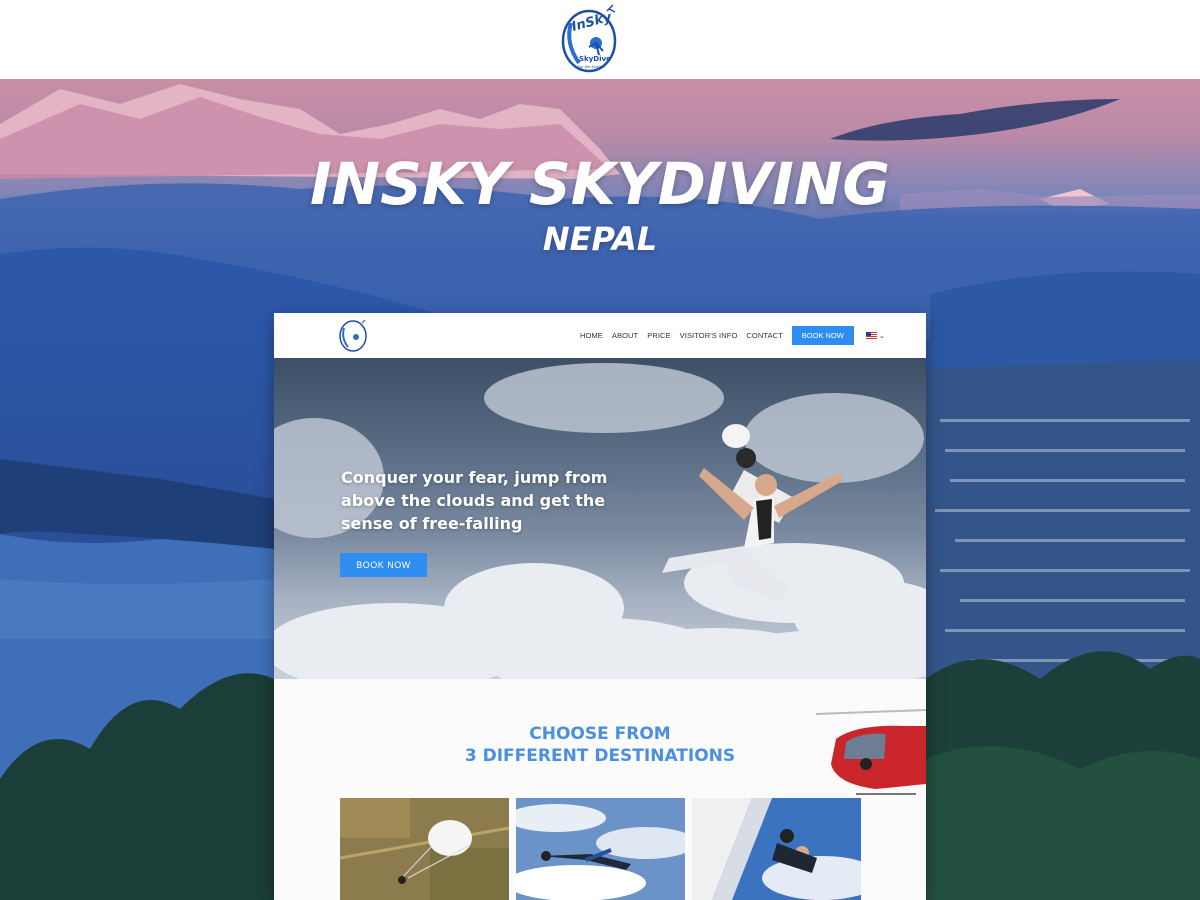 This screenshot has height=900, width=1200. I want to click on nav-book-now-button: BOOK NOW, so click(822, 335).